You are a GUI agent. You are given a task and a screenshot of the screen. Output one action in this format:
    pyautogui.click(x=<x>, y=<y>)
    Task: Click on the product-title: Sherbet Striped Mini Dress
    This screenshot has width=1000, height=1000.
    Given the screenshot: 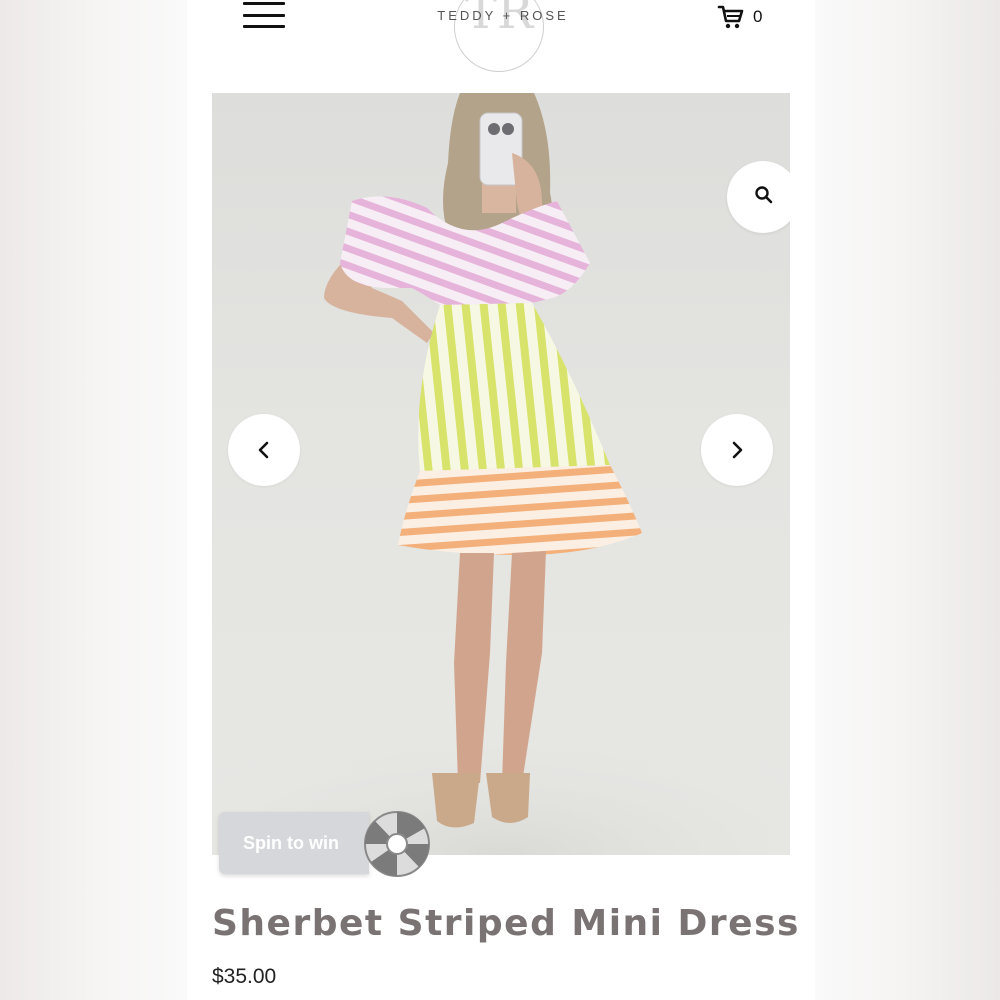 What is the action you would take?
    pyautogui.click(x=506, y=923)
    